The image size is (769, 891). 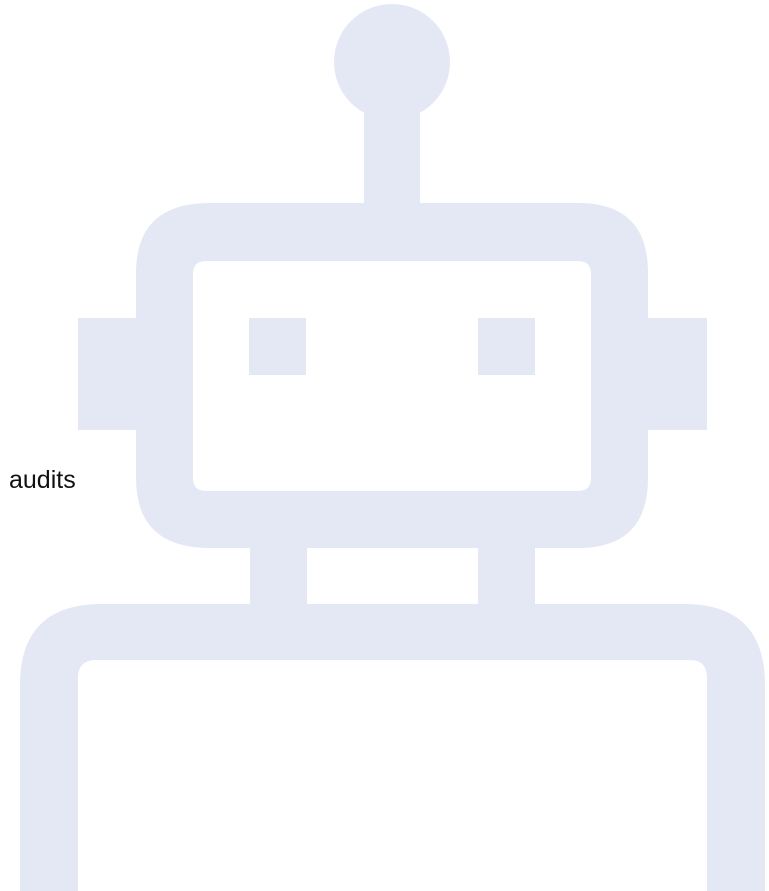 I want to click on robot-antenna-stem, so click(x=392, y=154).